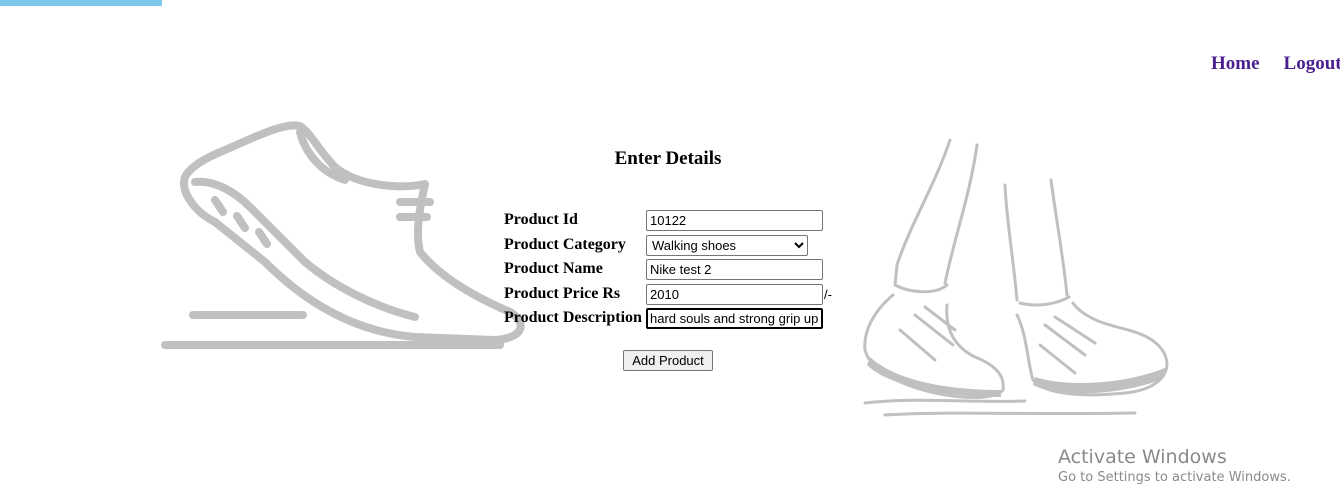 This screenshot has width=1340, height=491. I want to click on product-id-label: Product Id, so click(541, 219).